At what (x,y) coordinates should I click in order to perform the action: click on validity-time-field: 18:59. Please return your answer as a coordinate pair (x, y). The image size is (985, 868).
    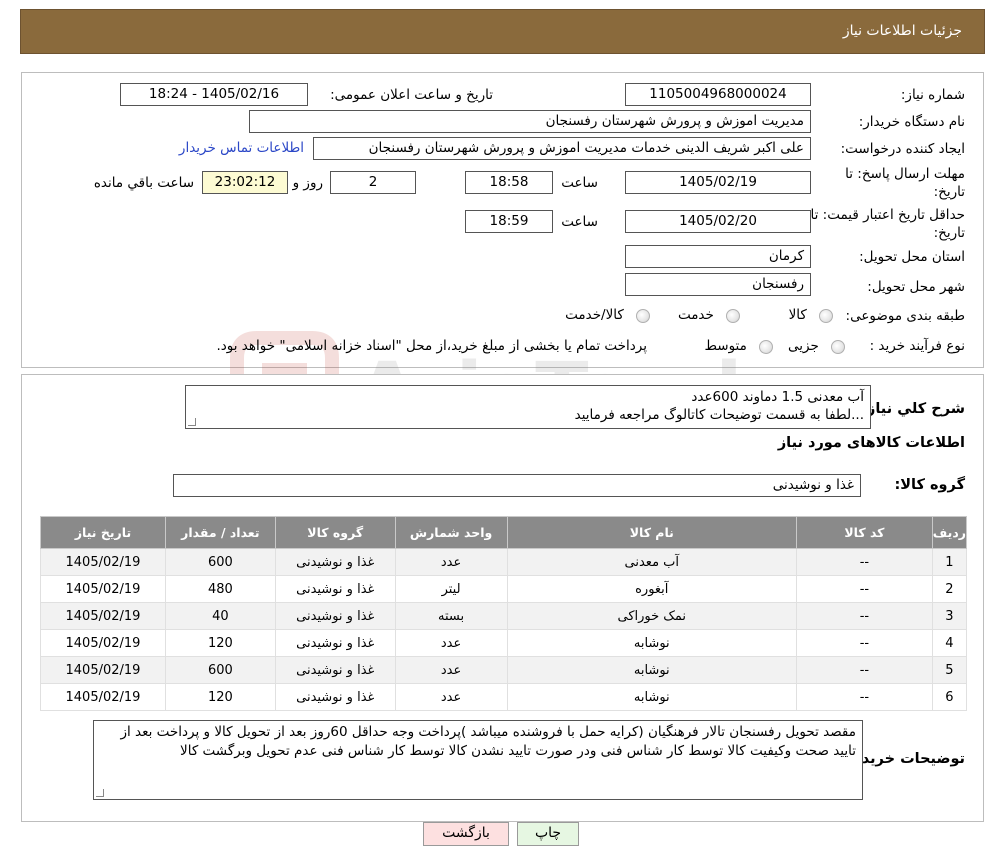
    Looking at the image, I should click on (509, 221).